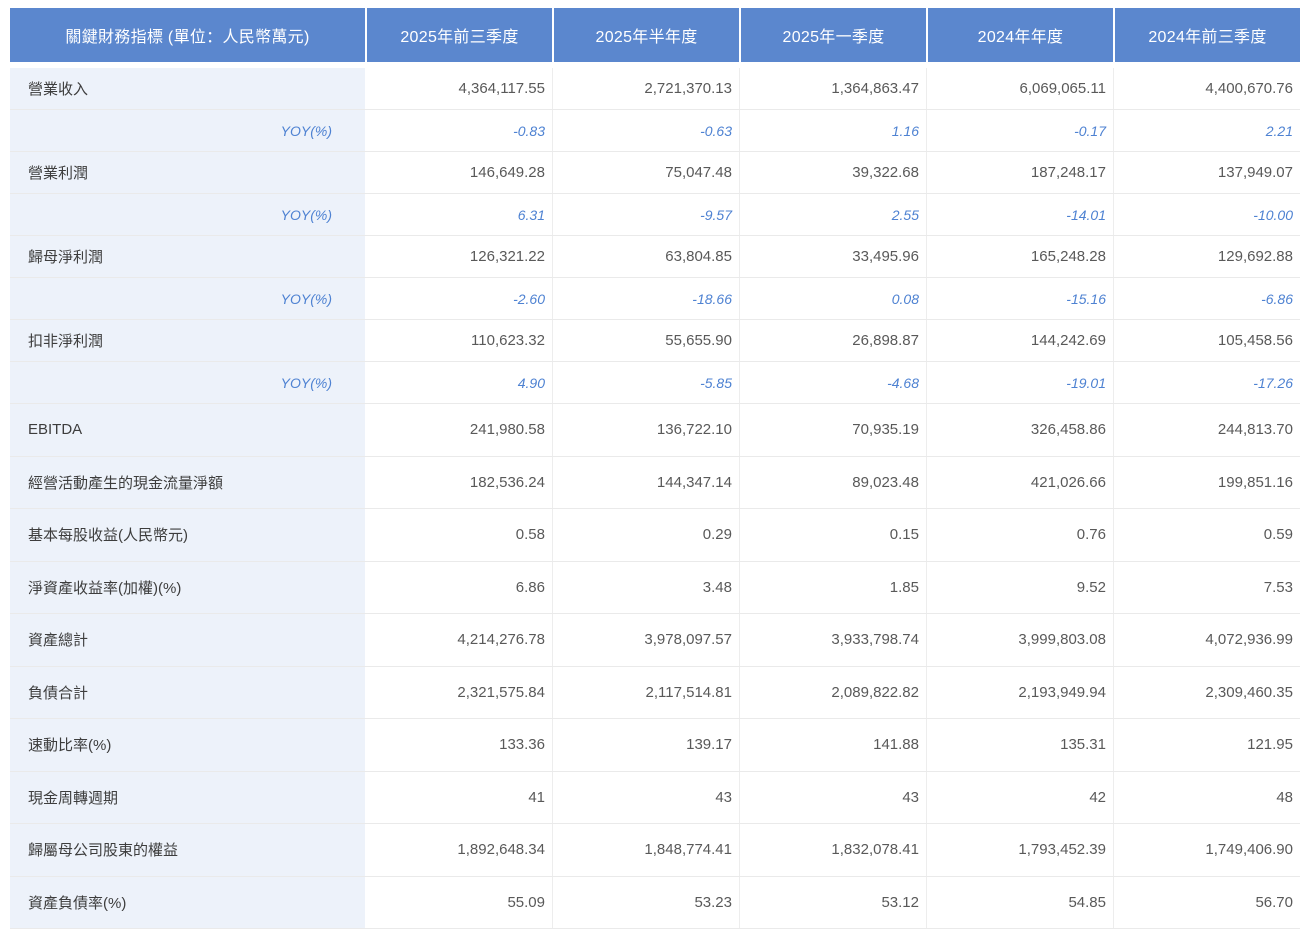 This screenshot has height=937, width=1300. I want to click on metric-value: 187,248.17, so click(1019, 172).